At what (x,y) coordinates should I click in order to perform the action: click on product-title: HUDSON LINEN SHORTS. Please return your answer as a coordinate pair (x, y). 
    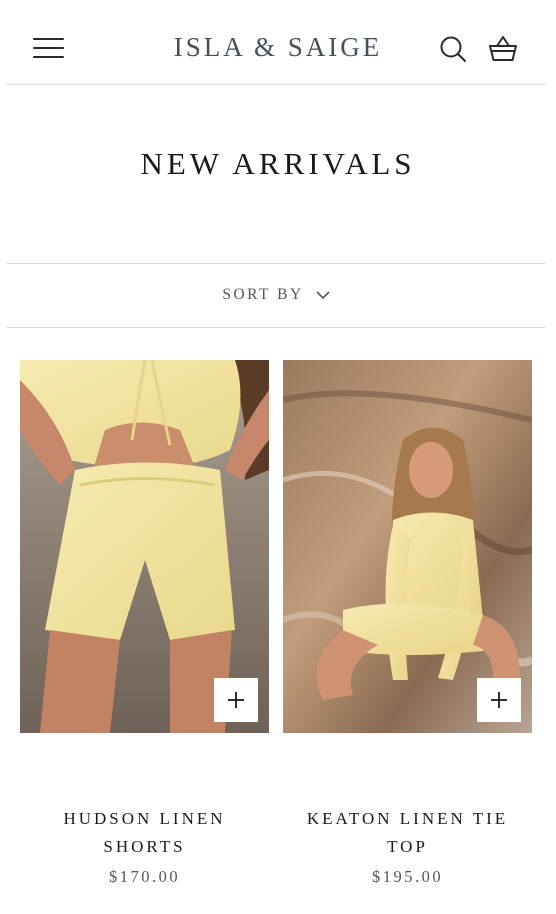
    Looking at the image, I should click on (144, 833).